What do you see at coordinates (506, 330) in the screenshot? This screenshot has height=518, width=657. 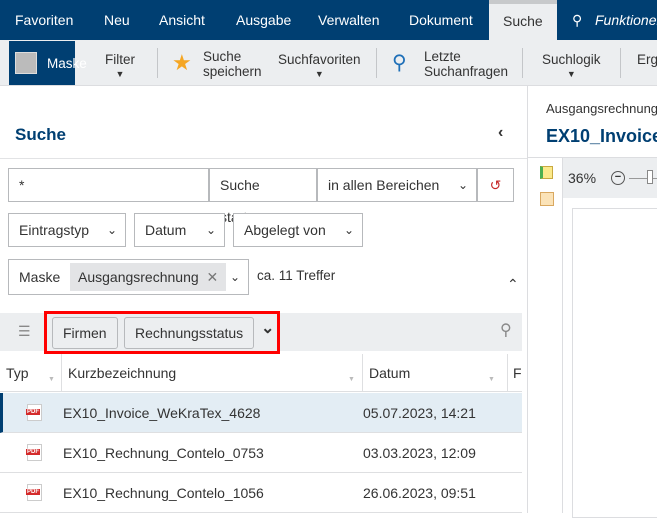 I see `search-icon: ⚲` at bounding box center [506, 330].